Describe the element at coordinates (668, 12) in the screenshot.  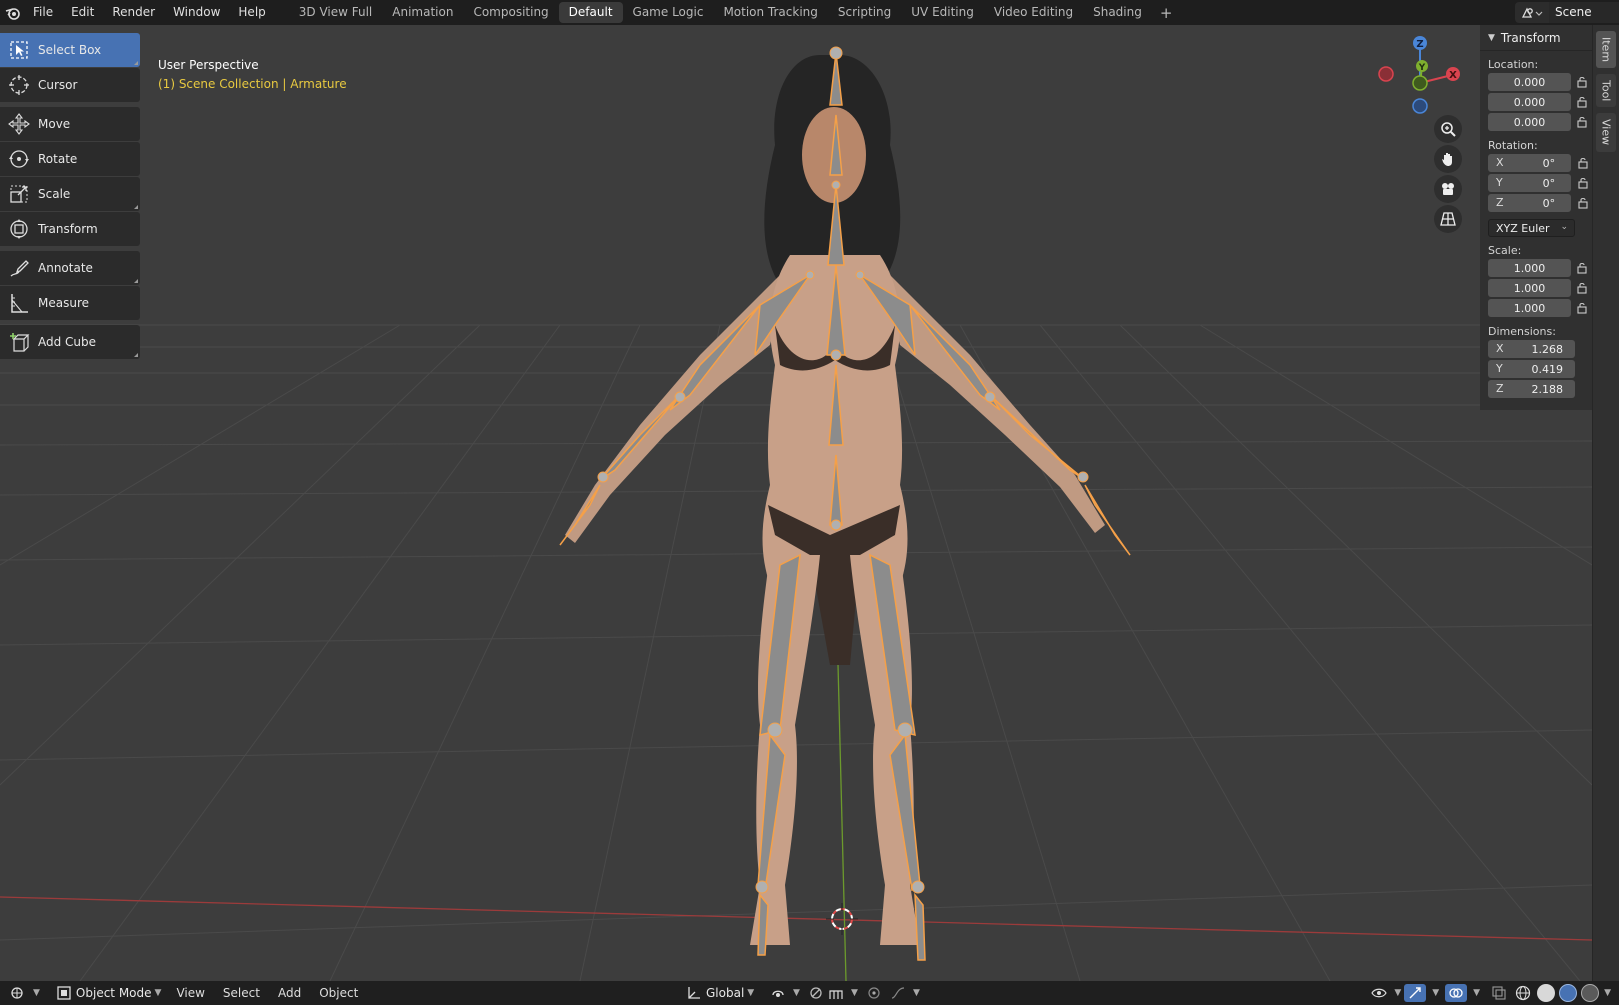
I see `tab-game-logic: Game Logic` at that location.